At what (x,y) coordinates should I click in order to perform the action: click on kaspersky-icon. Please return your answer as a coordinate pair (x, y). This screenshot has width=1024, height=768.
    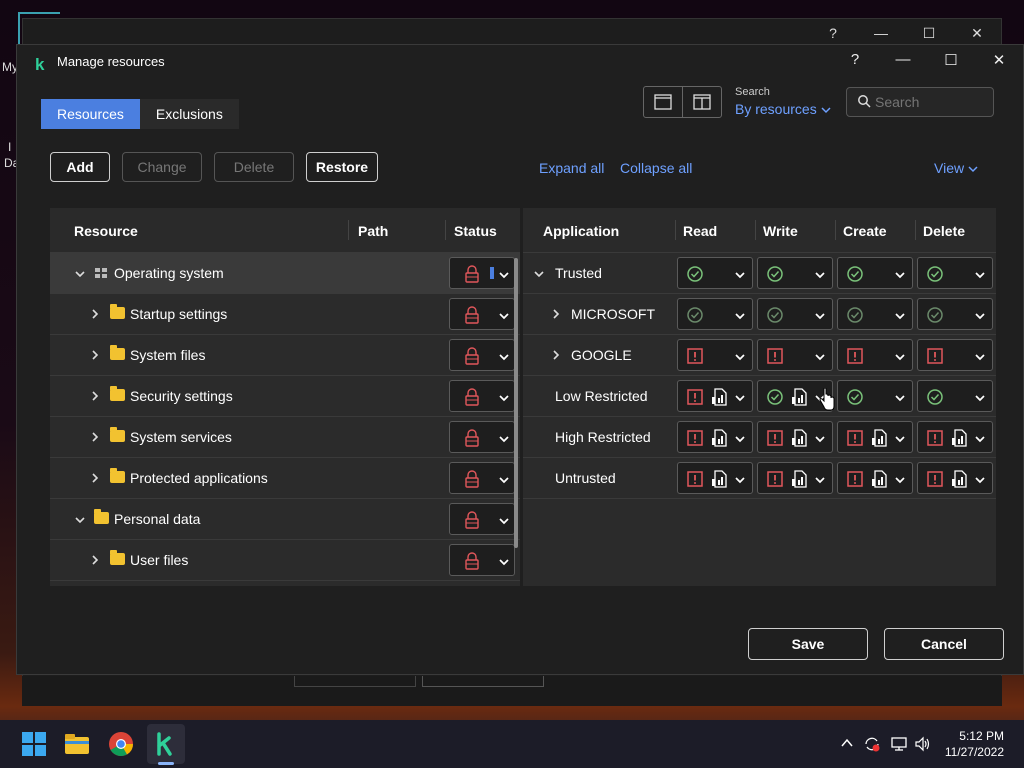
    Looking at the image, I should click on (166, 744).